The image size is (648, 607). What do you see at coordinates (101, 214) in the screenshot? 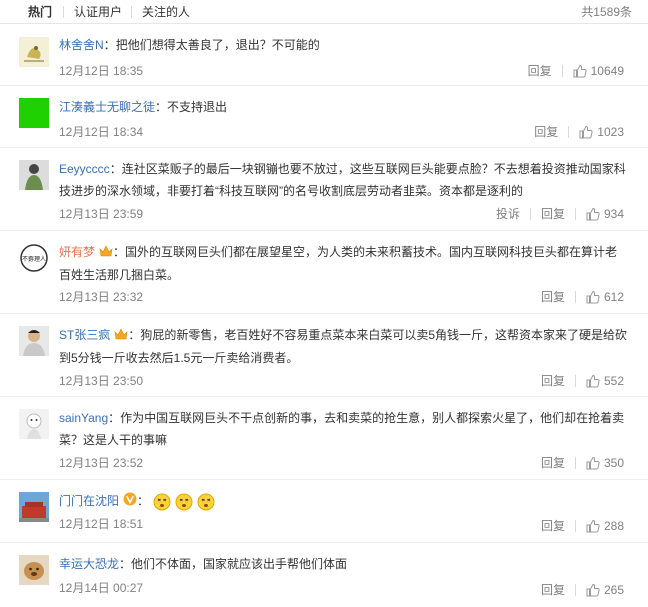
I see `comment-time: 12月13日 23:59` at bounding box center [101, 214].